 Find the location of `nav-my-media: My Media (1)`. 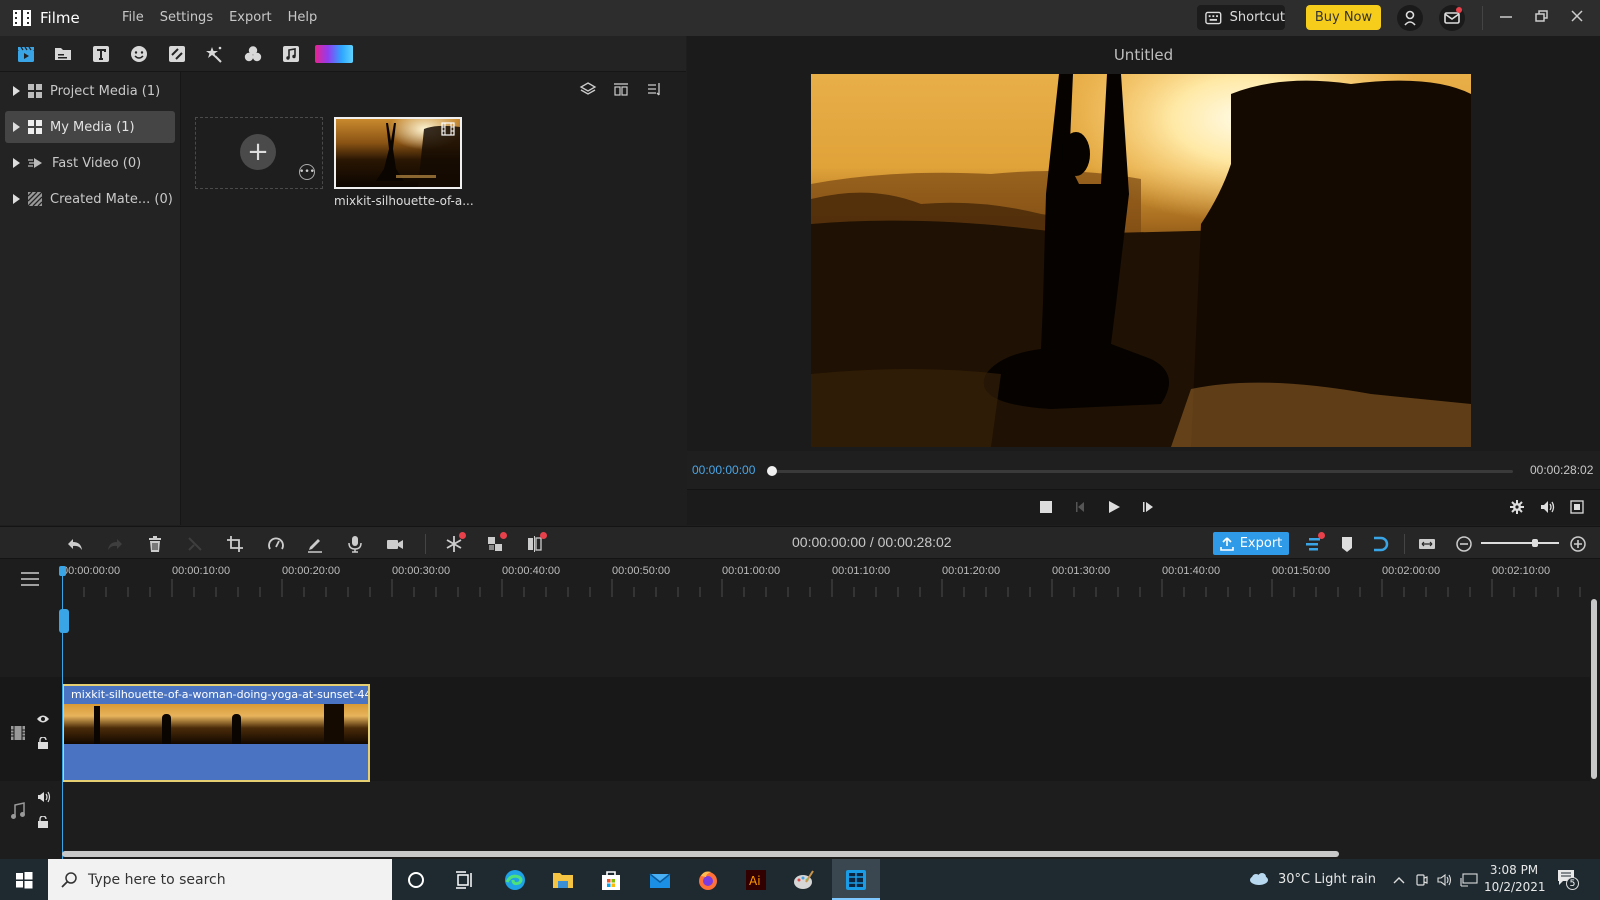

nav-my-media: My Media (1) is located at coordinates (90, 127).